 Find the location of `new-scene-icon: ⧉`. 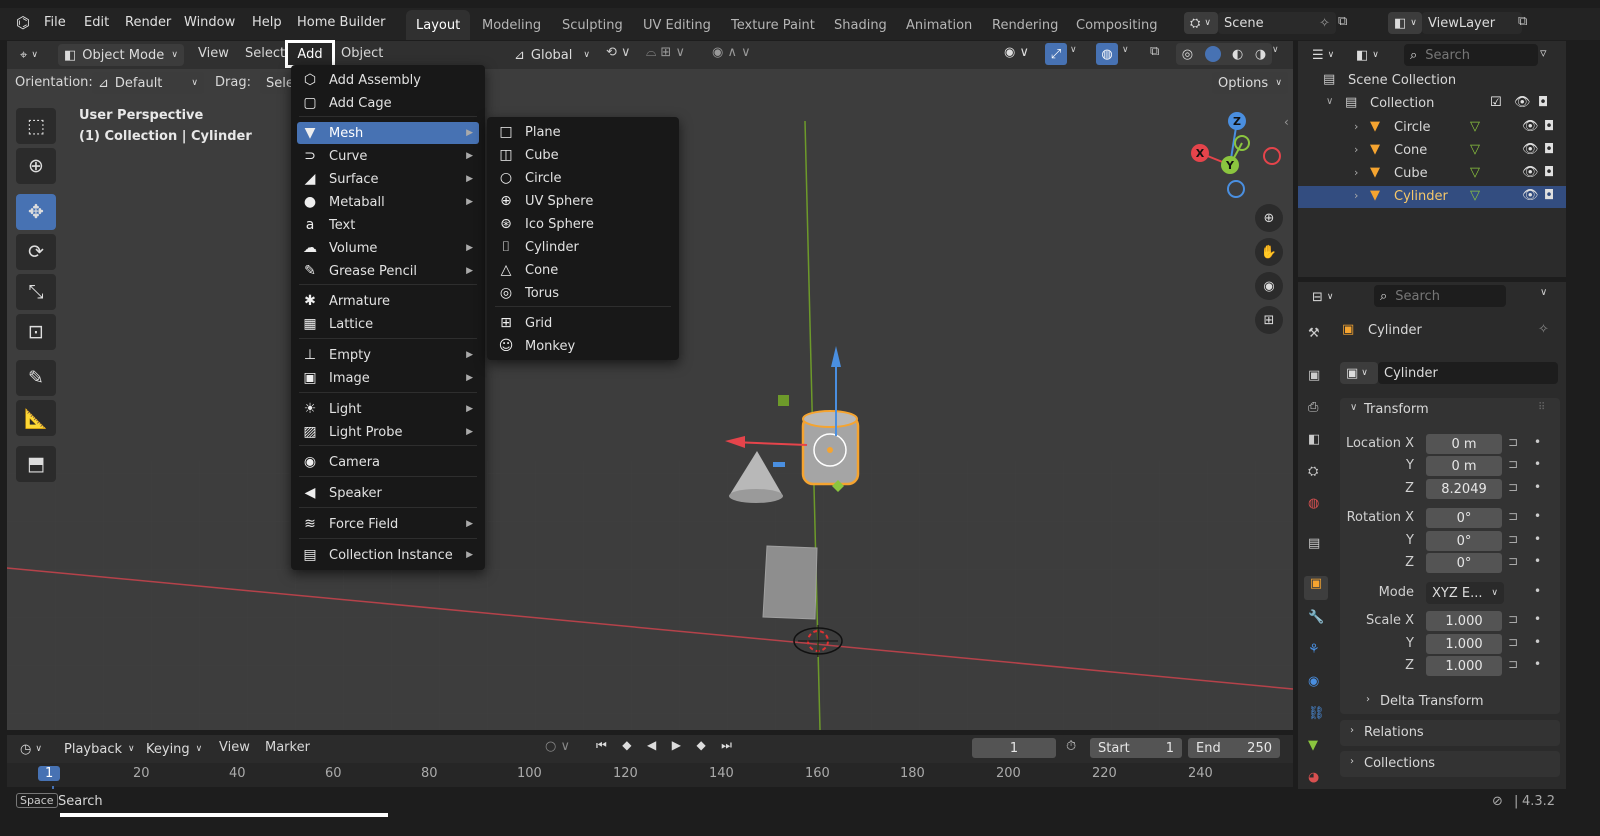

new-scene-icon: ⧉ is located at coordinates (1342, 21).